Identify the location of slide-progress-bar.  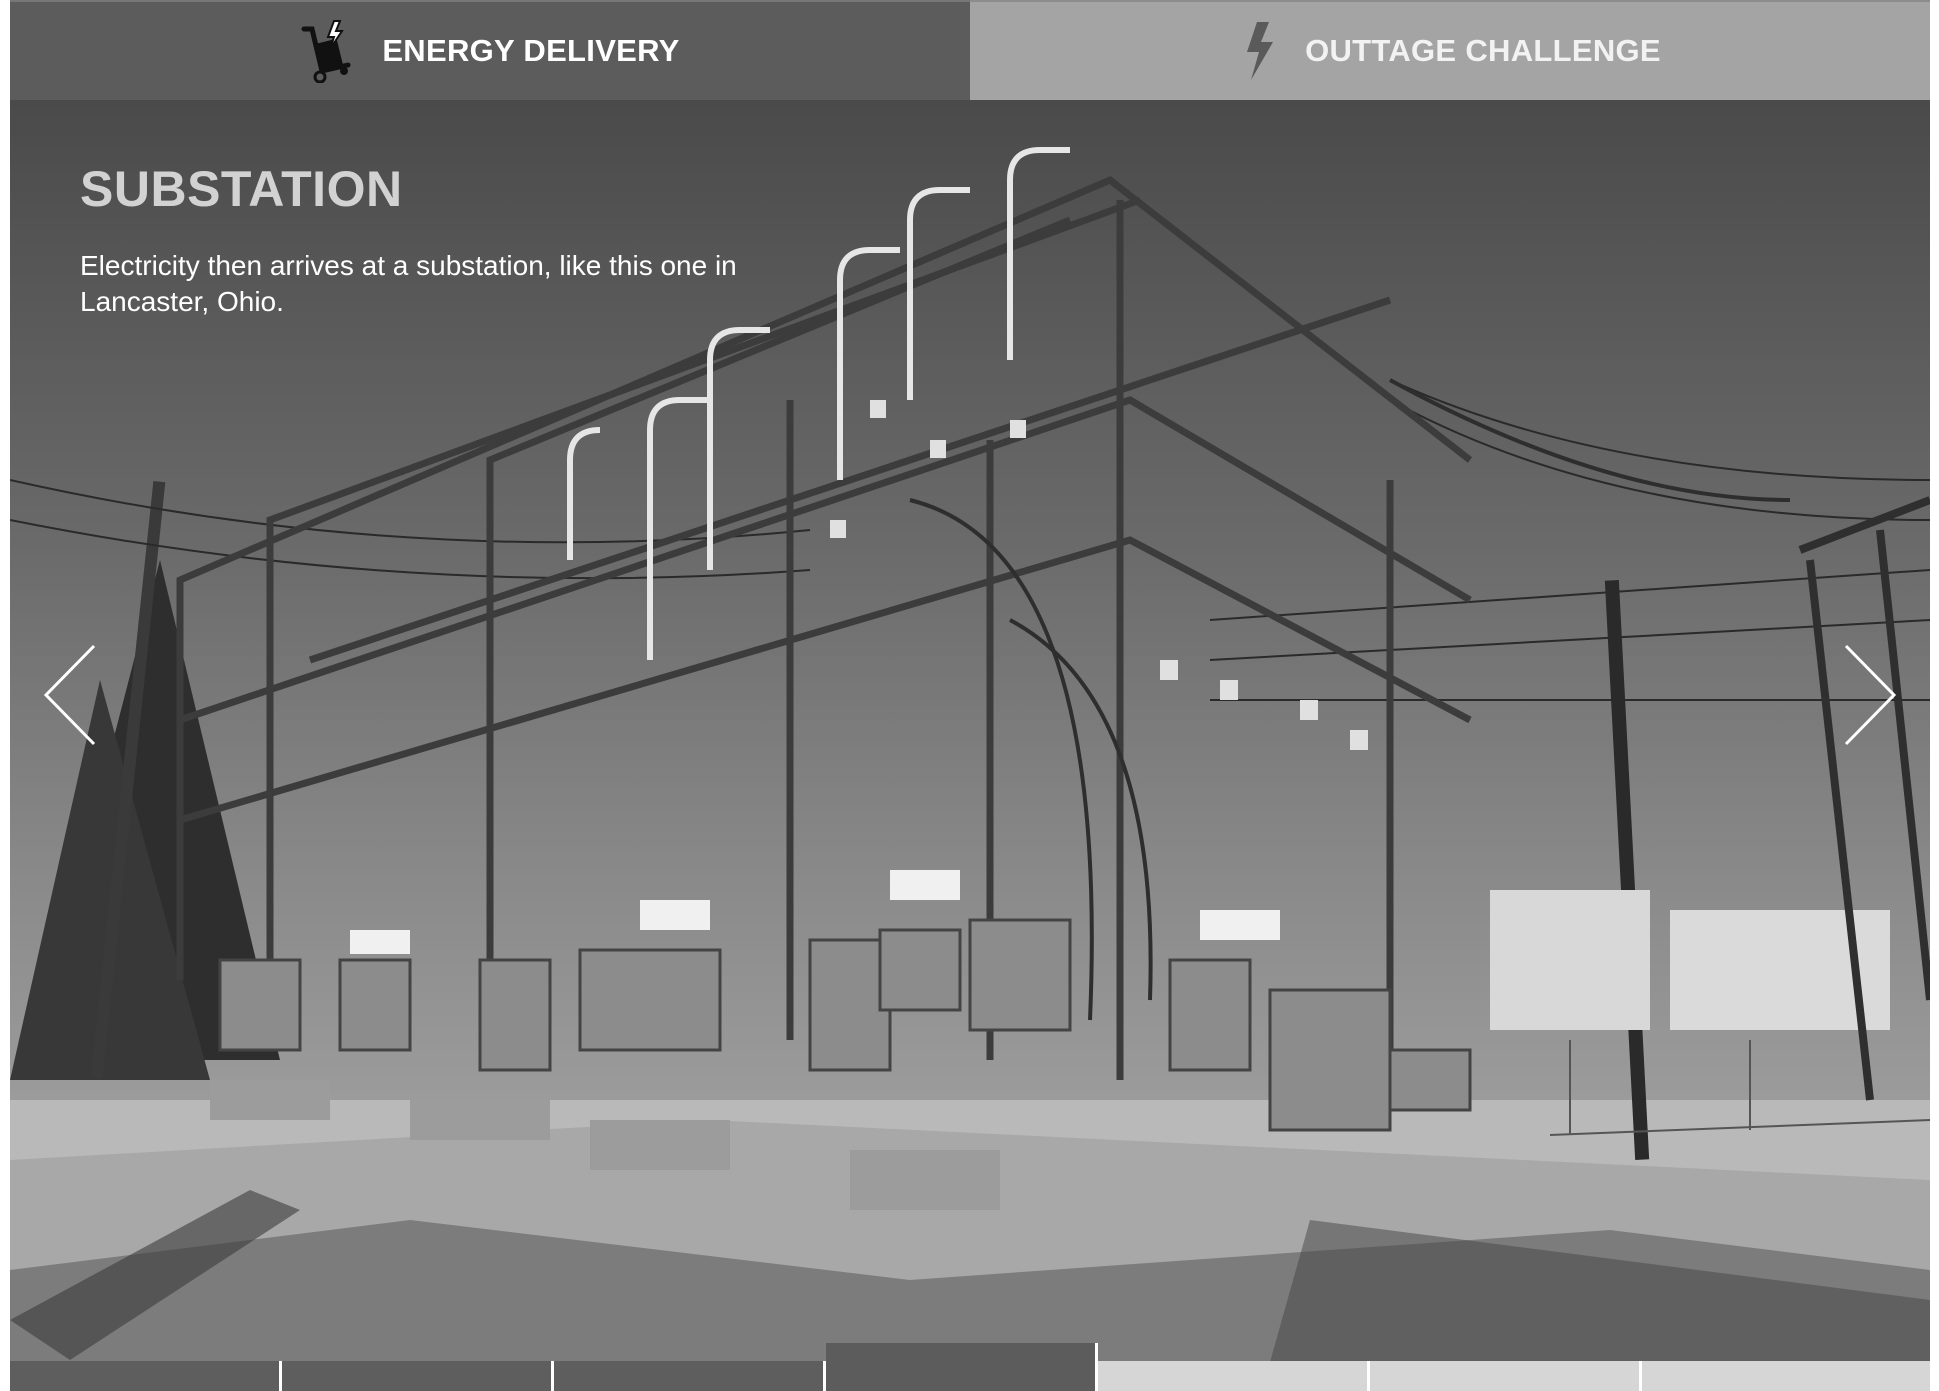
(970, 1367).